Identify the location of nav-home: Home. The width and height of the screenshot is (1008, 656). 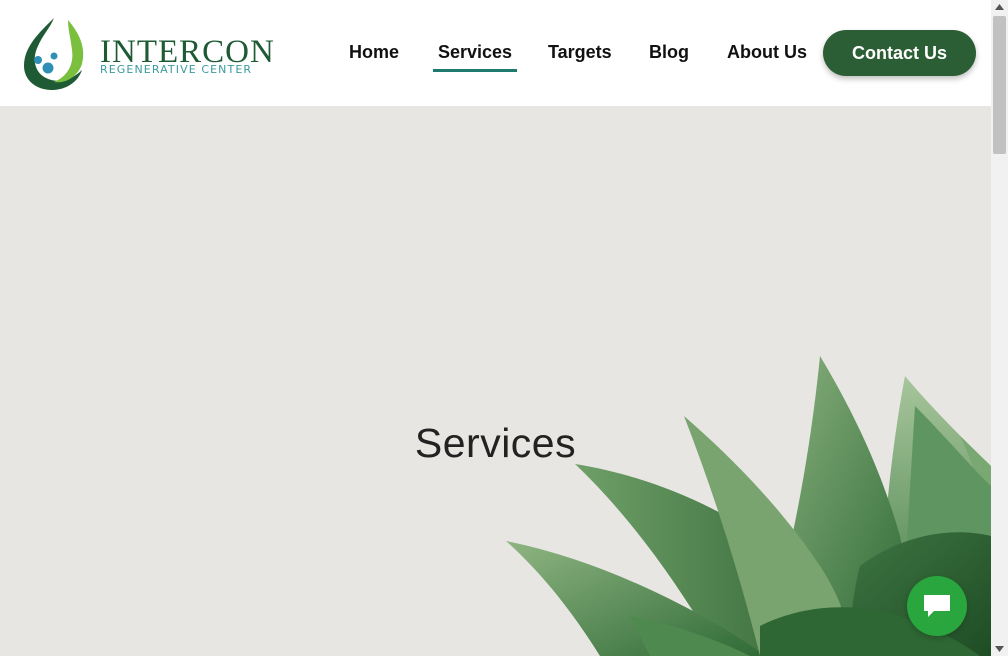
(374, 52).